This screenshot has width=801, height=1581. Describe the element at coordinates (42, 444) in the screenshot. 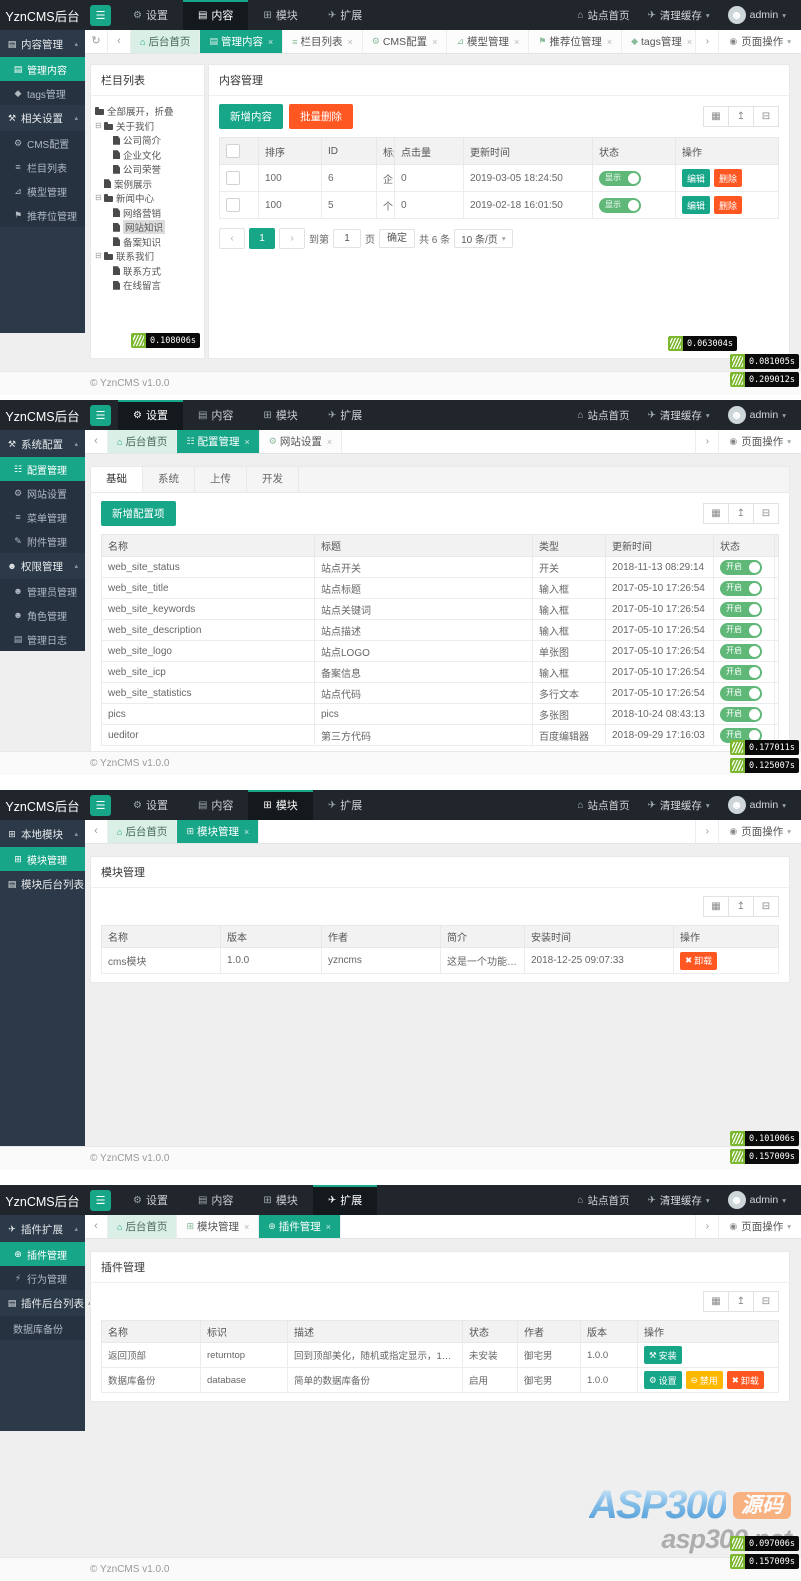

I see `sidebar-group-header: ⚒ 系统配置 ▴` at that location.